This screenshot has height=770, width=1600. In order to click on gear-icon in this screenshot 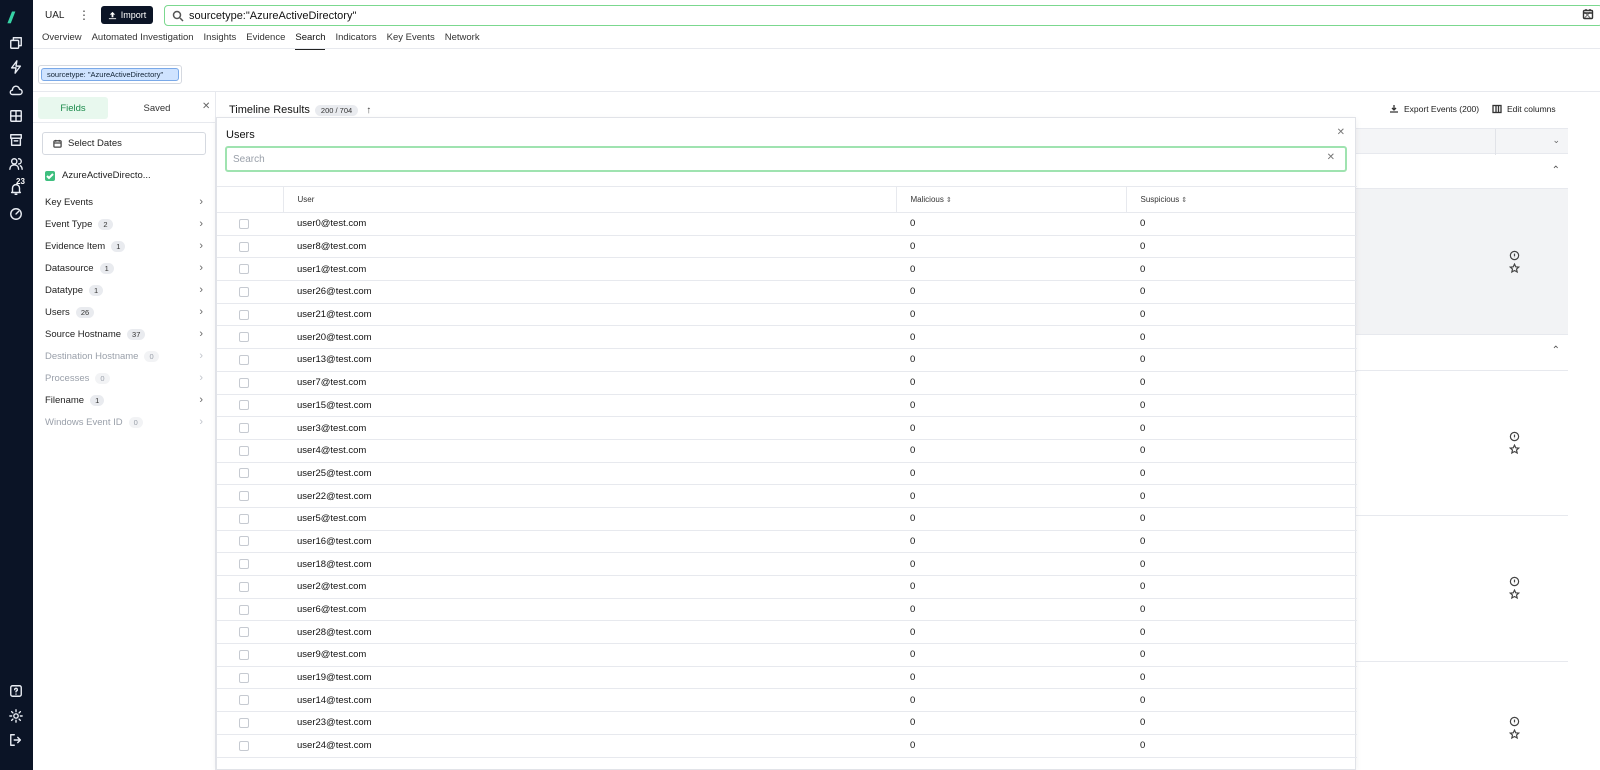, I will do `click(16, 716)`.